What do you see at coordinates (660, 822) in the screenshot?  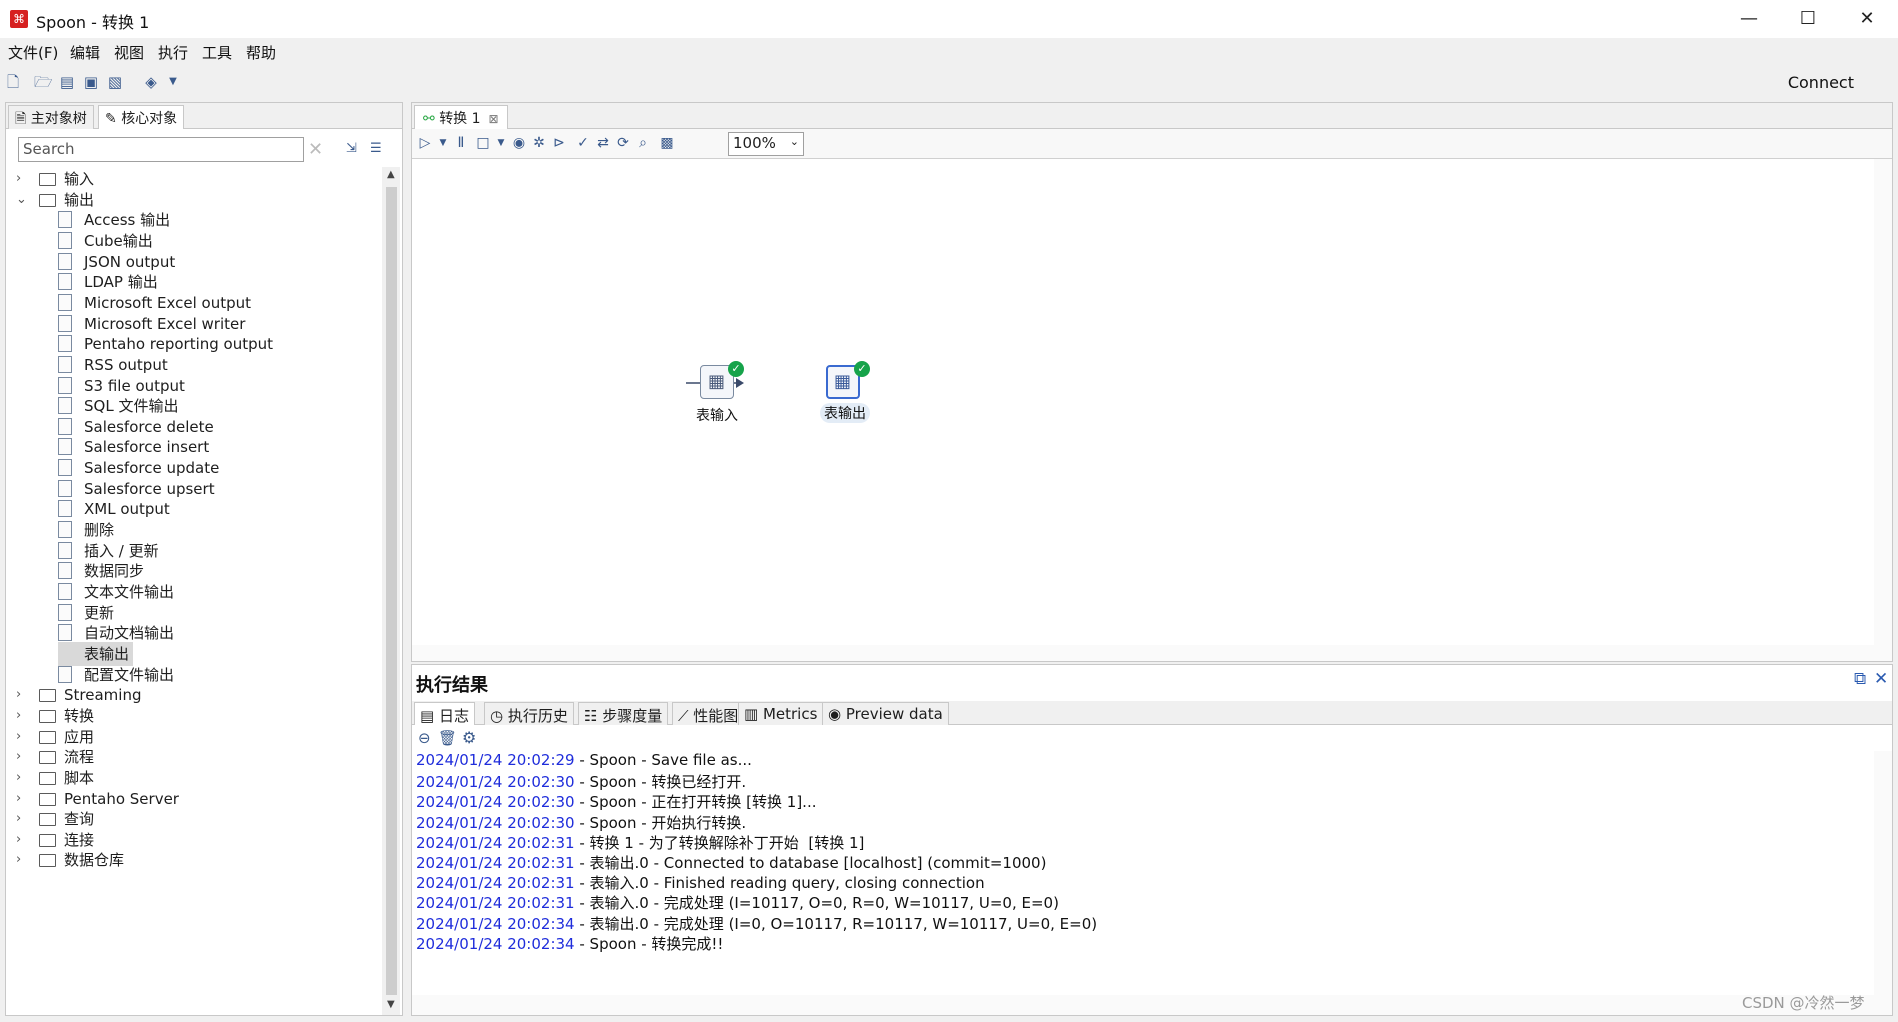 I see `log-message: - Spoon - 开始执行转换.` at bounding box center [660, 822].